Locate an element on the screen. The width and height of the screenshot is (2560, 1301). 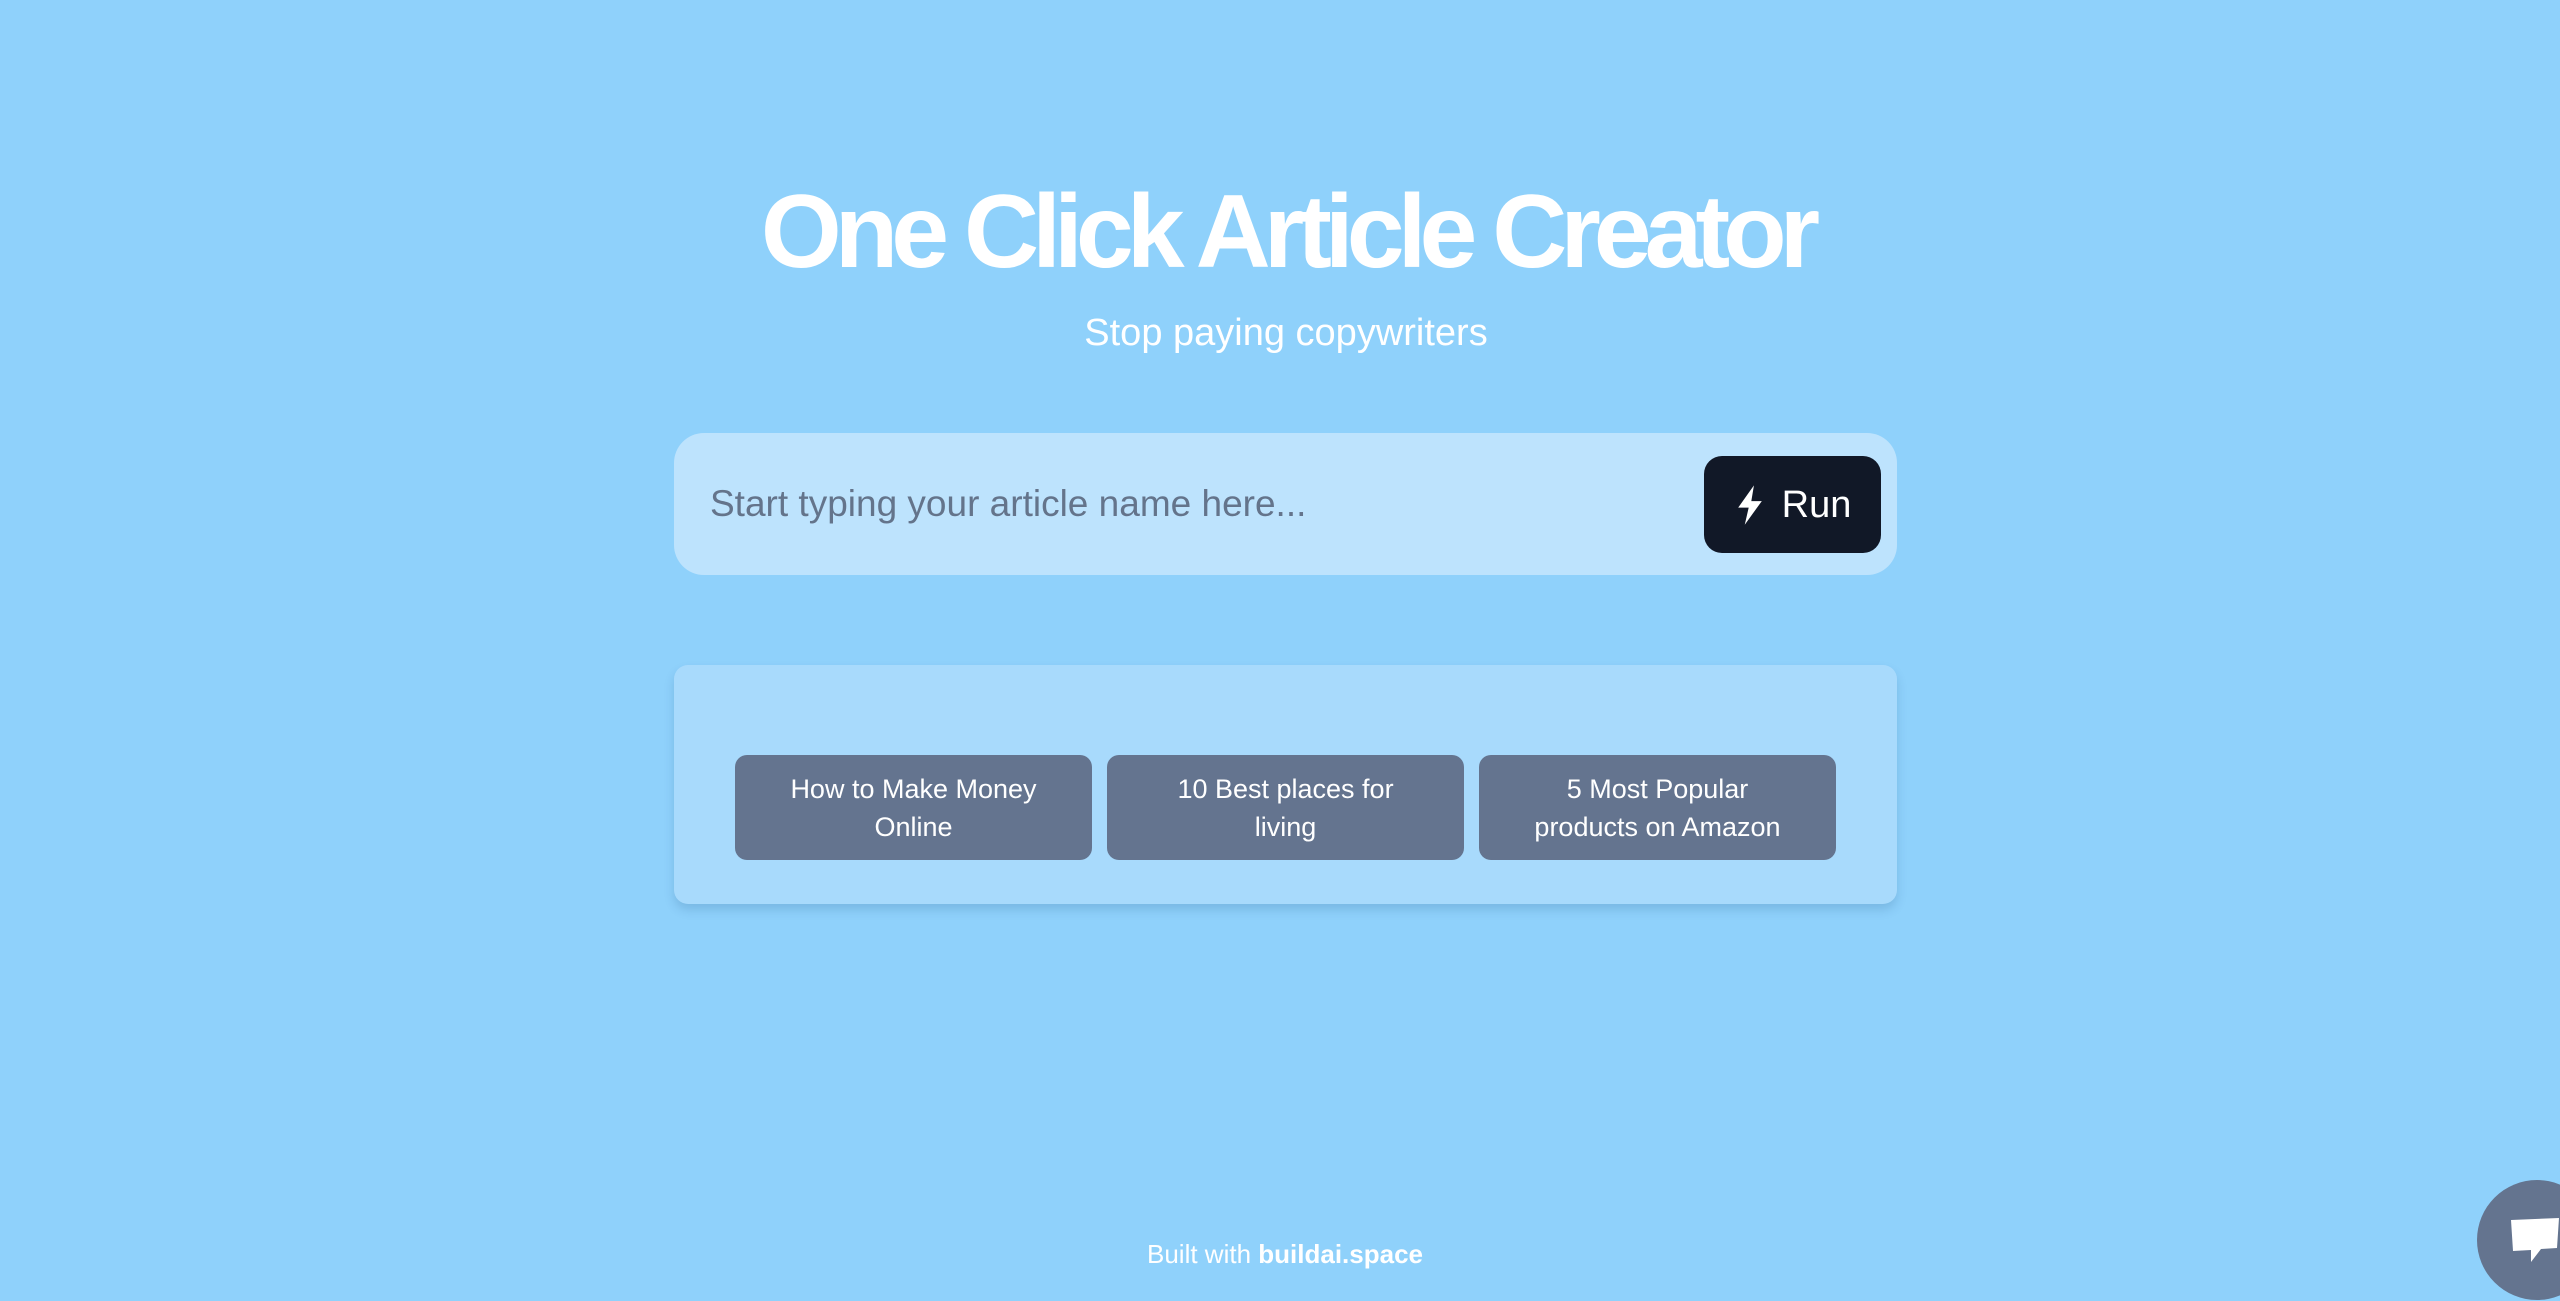
example-prompt-button: How to Make Money Online is located at coordinates (913, 807).